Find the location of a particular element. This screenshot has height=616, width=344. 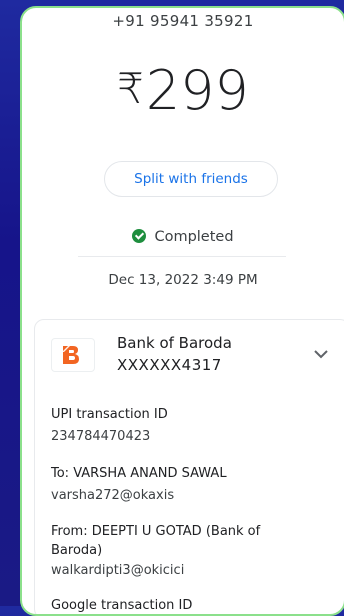

amount-display: ₹299 is located at coordinates (183, 91).